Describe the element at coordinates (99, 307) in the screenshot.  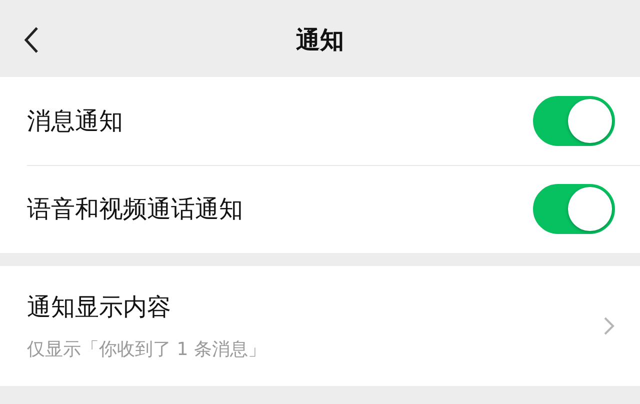
I see `setting-label: 通知显示内容` at that location.